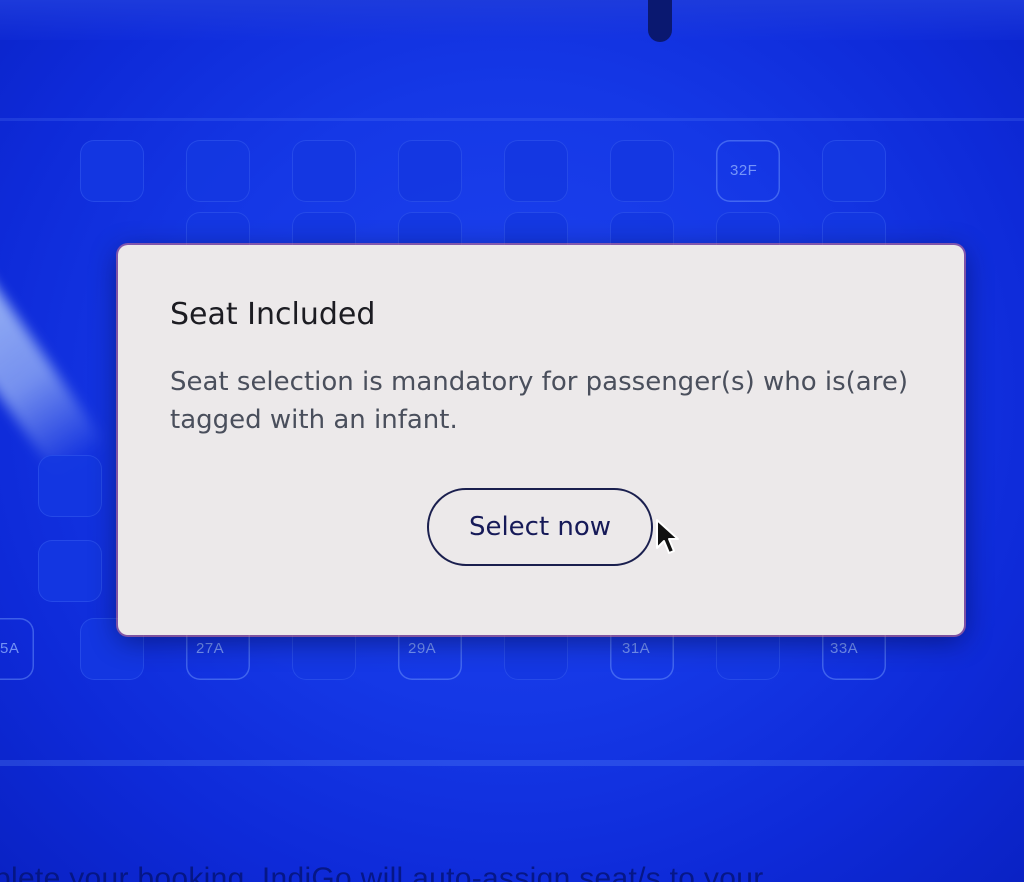 The height and width of the screenshot is (882, 1024). I want to click on screen-glare, so click(53, 330).